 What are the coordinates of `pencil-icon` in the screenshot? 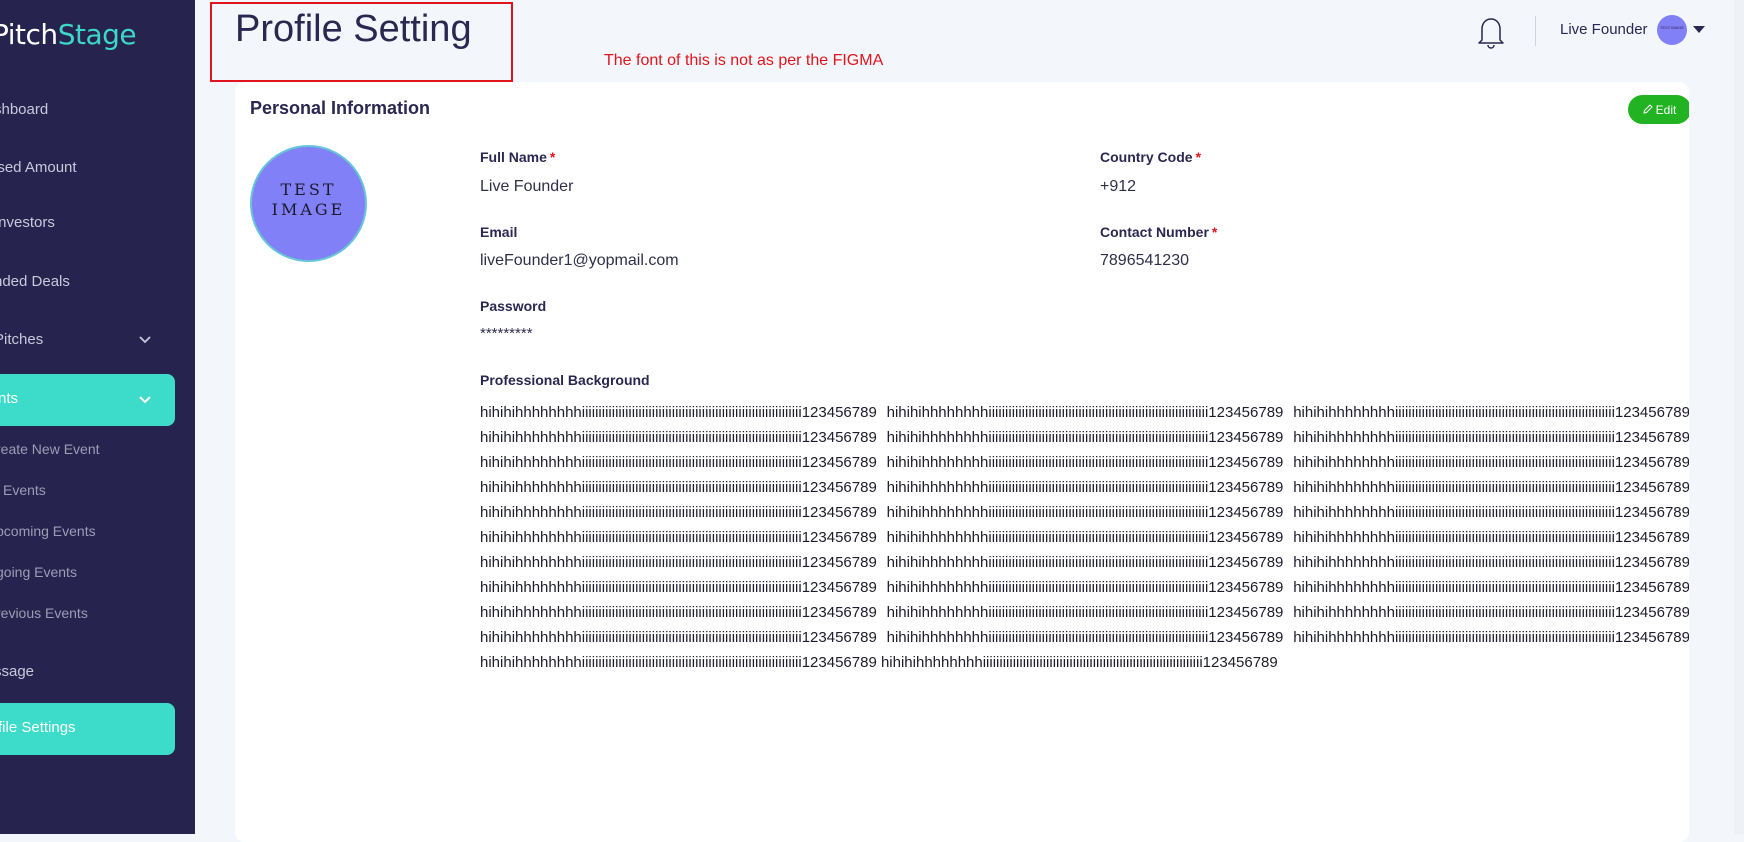 It's located at (1648, 108).